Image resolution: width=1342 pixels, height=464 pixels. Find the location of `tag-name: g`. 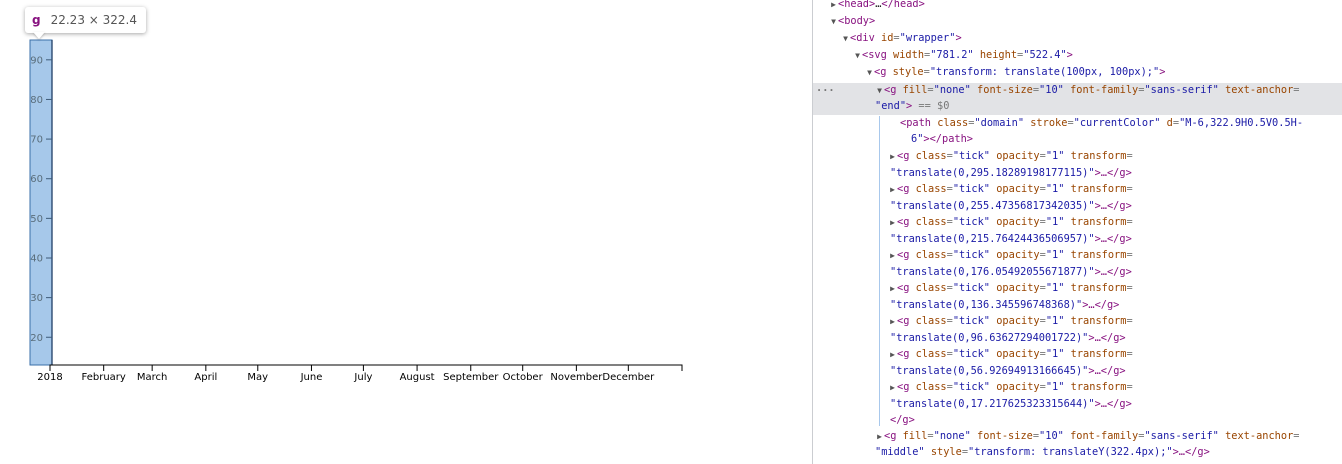

tag-name: g is located at coordinates (883, 72).